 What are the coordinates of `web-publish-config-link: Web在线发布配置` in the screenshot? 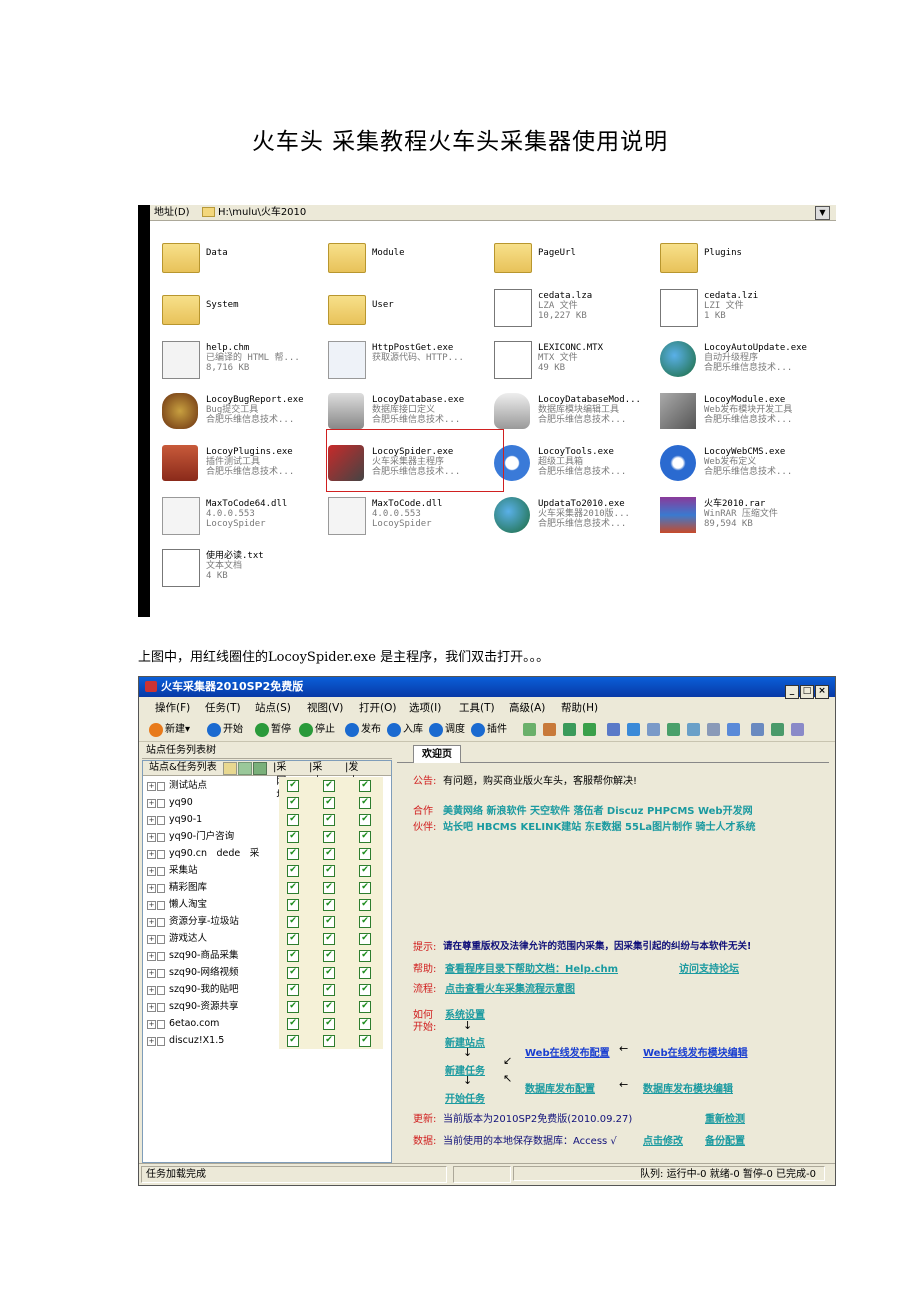 It's located at (567, 1051).